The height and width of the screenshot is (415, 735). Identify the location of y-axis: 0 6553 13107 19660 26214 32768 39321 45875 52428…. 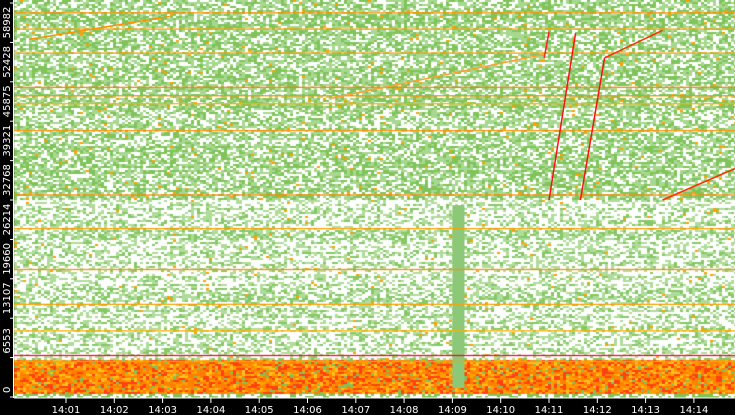
(8, 199).